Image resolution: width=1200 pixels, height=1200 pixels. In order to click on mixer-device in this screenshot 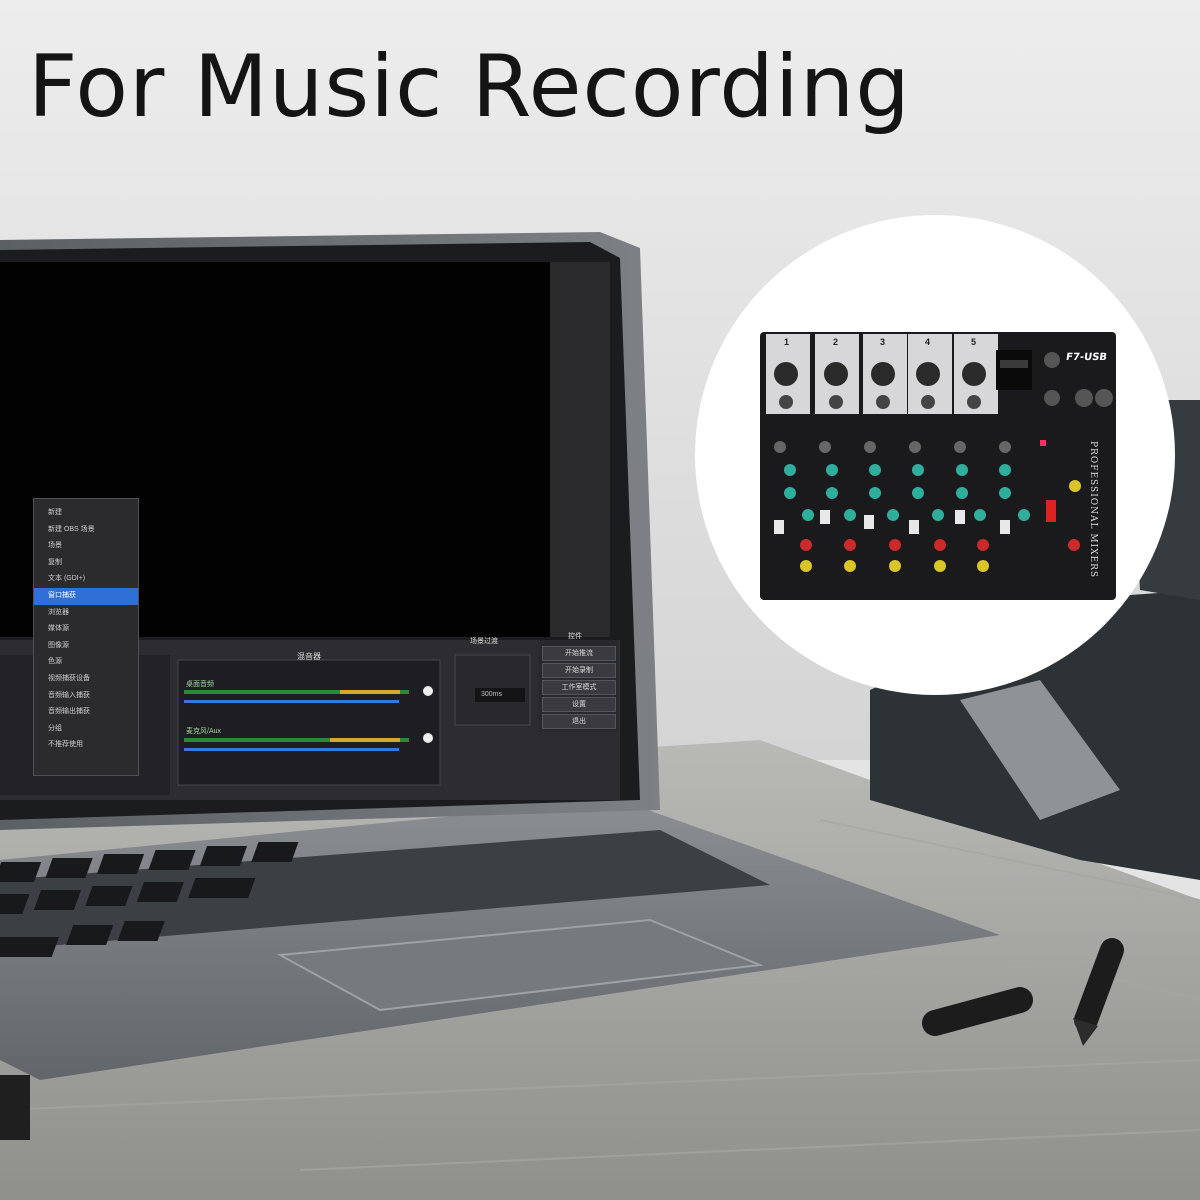, I will do `click(938, 466)`.